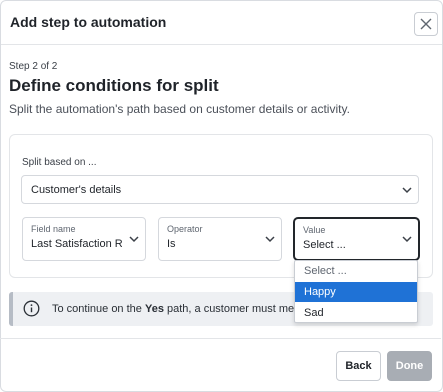 The height and width of the screenshot is (392, 443). Describe the element at coordinates (220, 189) in the screenshot. I see `split-based-on-select: Customer's details` at that location.